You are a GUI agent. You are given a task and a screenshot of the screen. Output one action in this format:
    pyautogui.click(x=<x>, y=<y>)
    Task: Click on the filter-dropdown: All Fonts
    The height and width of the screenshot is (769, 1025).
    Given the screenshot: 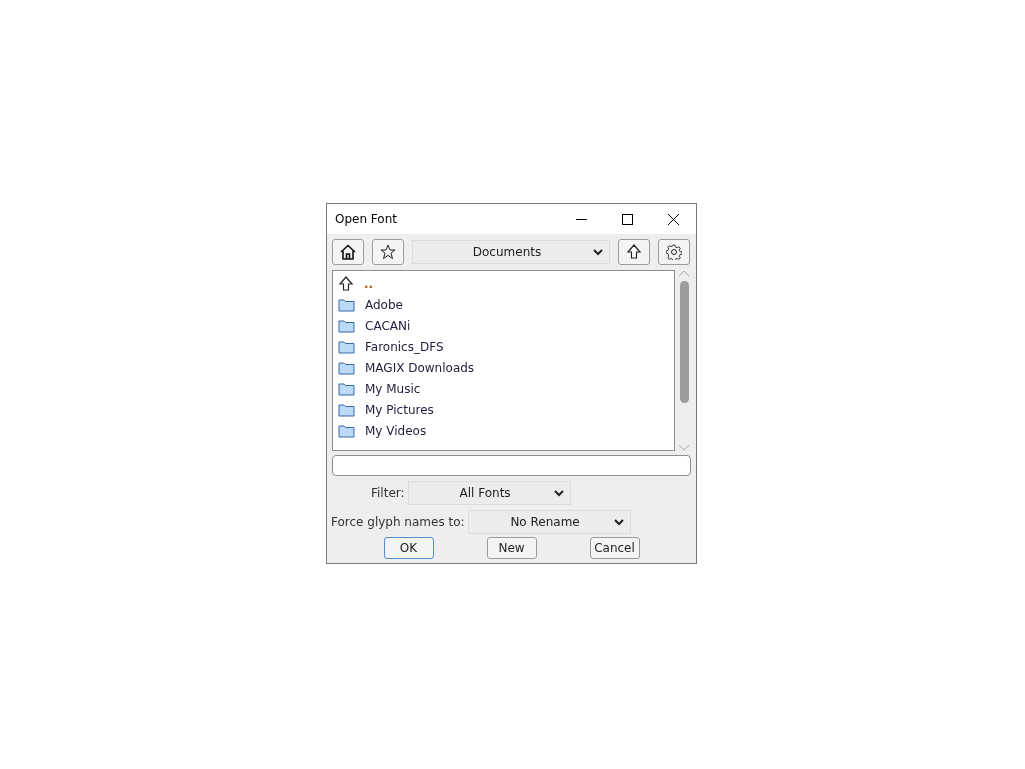 What is the action you would take?
    pyautogui.click(x=489, y=493)
    